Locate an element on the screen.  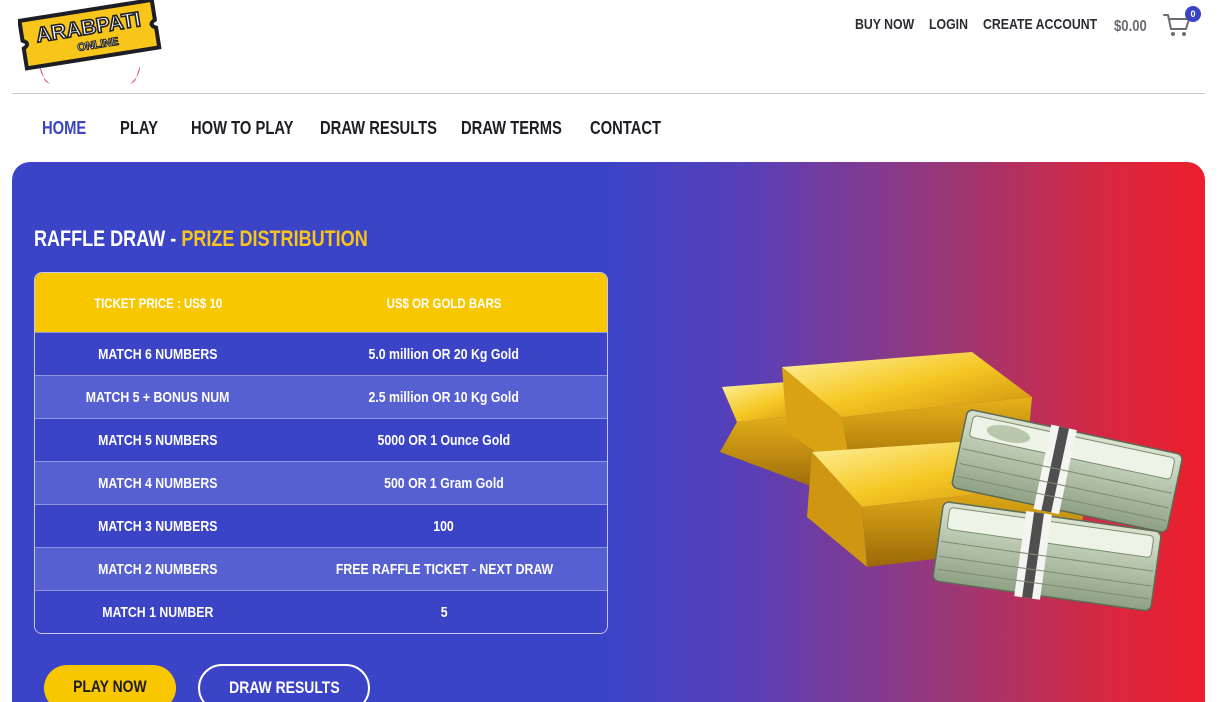
nav-draw-terms: DRAW TERMS is located at coordinates (522, 128).